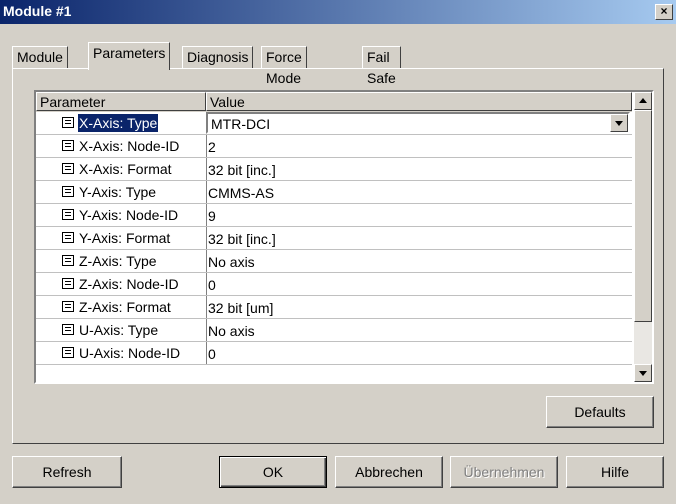 The width and height of the screenshot is (676, 504). Describe the element at coordinates (389, 472) in the screenshot. I see `cancel-button: Abbrechen` at that location.